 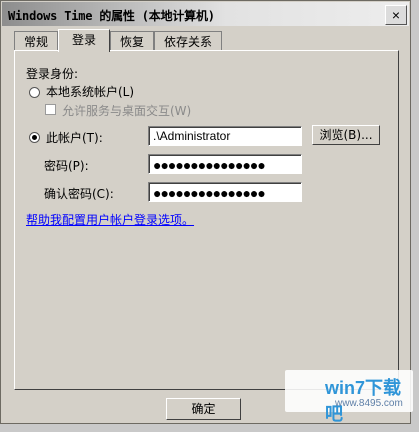 I want to click on ok-button: 确定, so click(x=203, y=409).